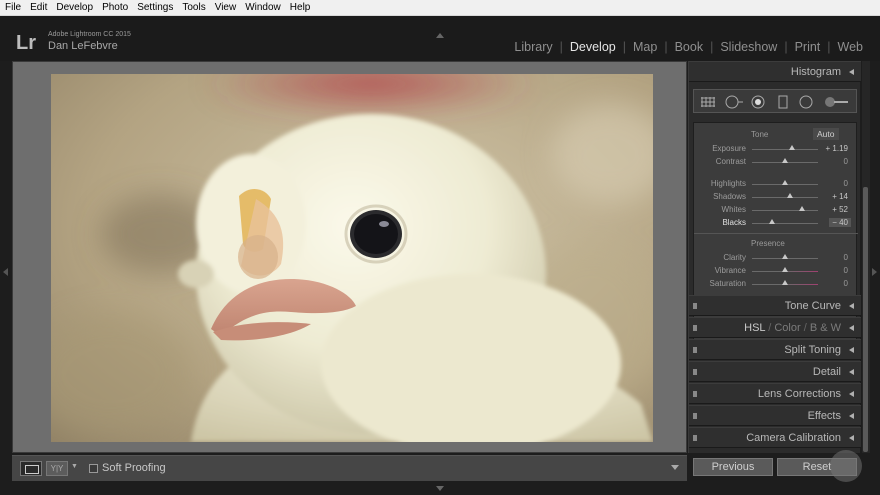 The height and width of the screenshot is (495, 880). I want to click on collapse-left-panel-icon, so click(5, 272).